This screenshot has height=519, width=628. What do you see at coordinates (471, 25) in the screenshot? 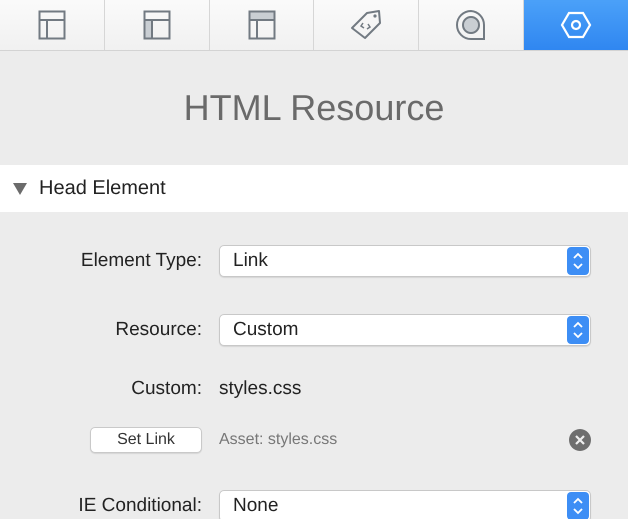
I see `record-icon` at bounding box center [471, 25].